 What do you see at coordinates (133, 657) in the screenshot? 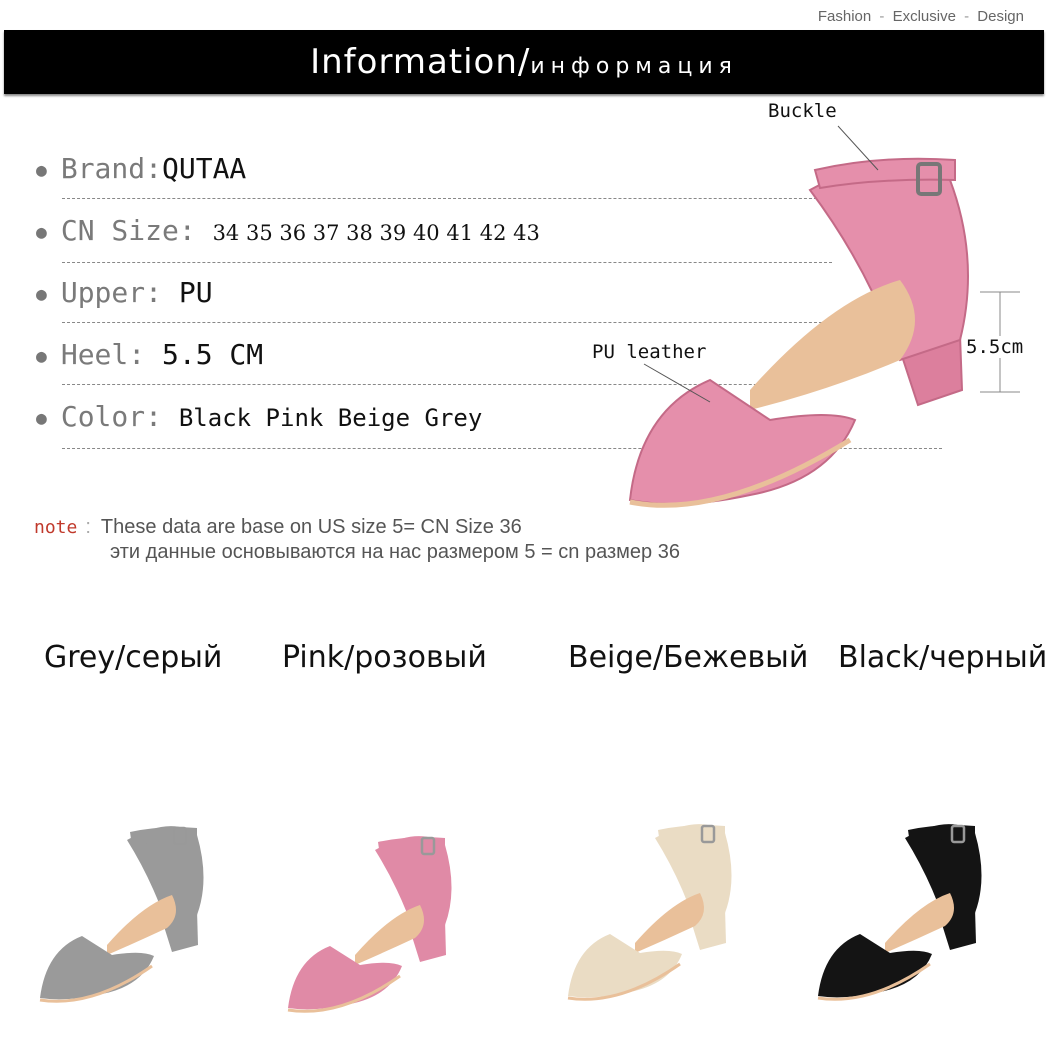
I see `variant-label-grey: Grey/серый` at bounding box center [133, 657].